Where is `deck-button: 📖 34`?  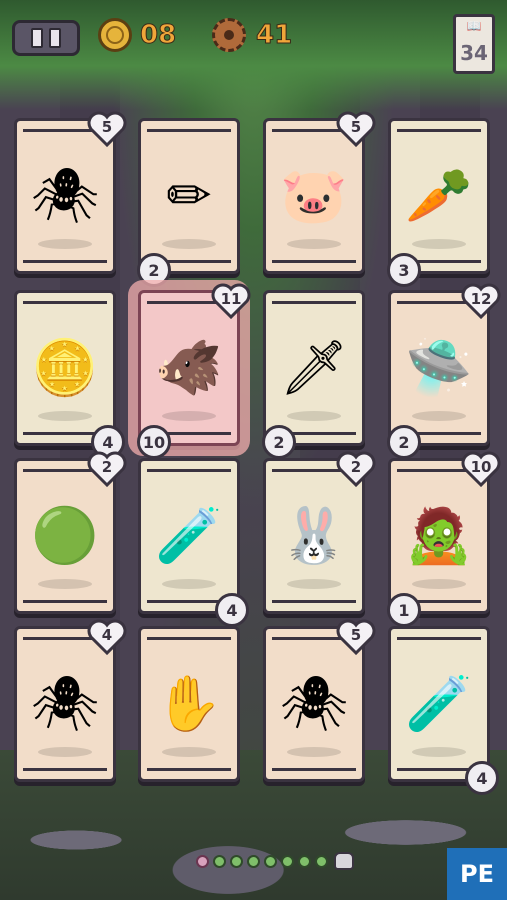 deck-button: 📖 34 is located at coordinates (474, 44).